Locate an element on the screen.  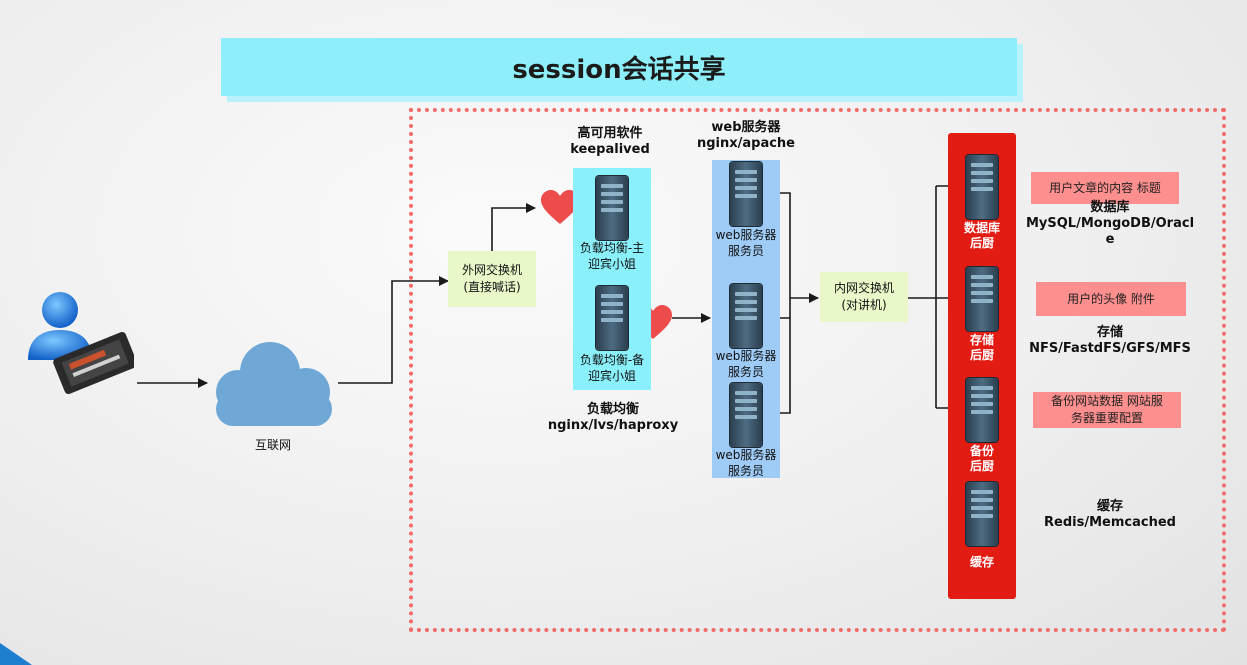
backend-title: 数据库 is located at coordinates (981, 228).